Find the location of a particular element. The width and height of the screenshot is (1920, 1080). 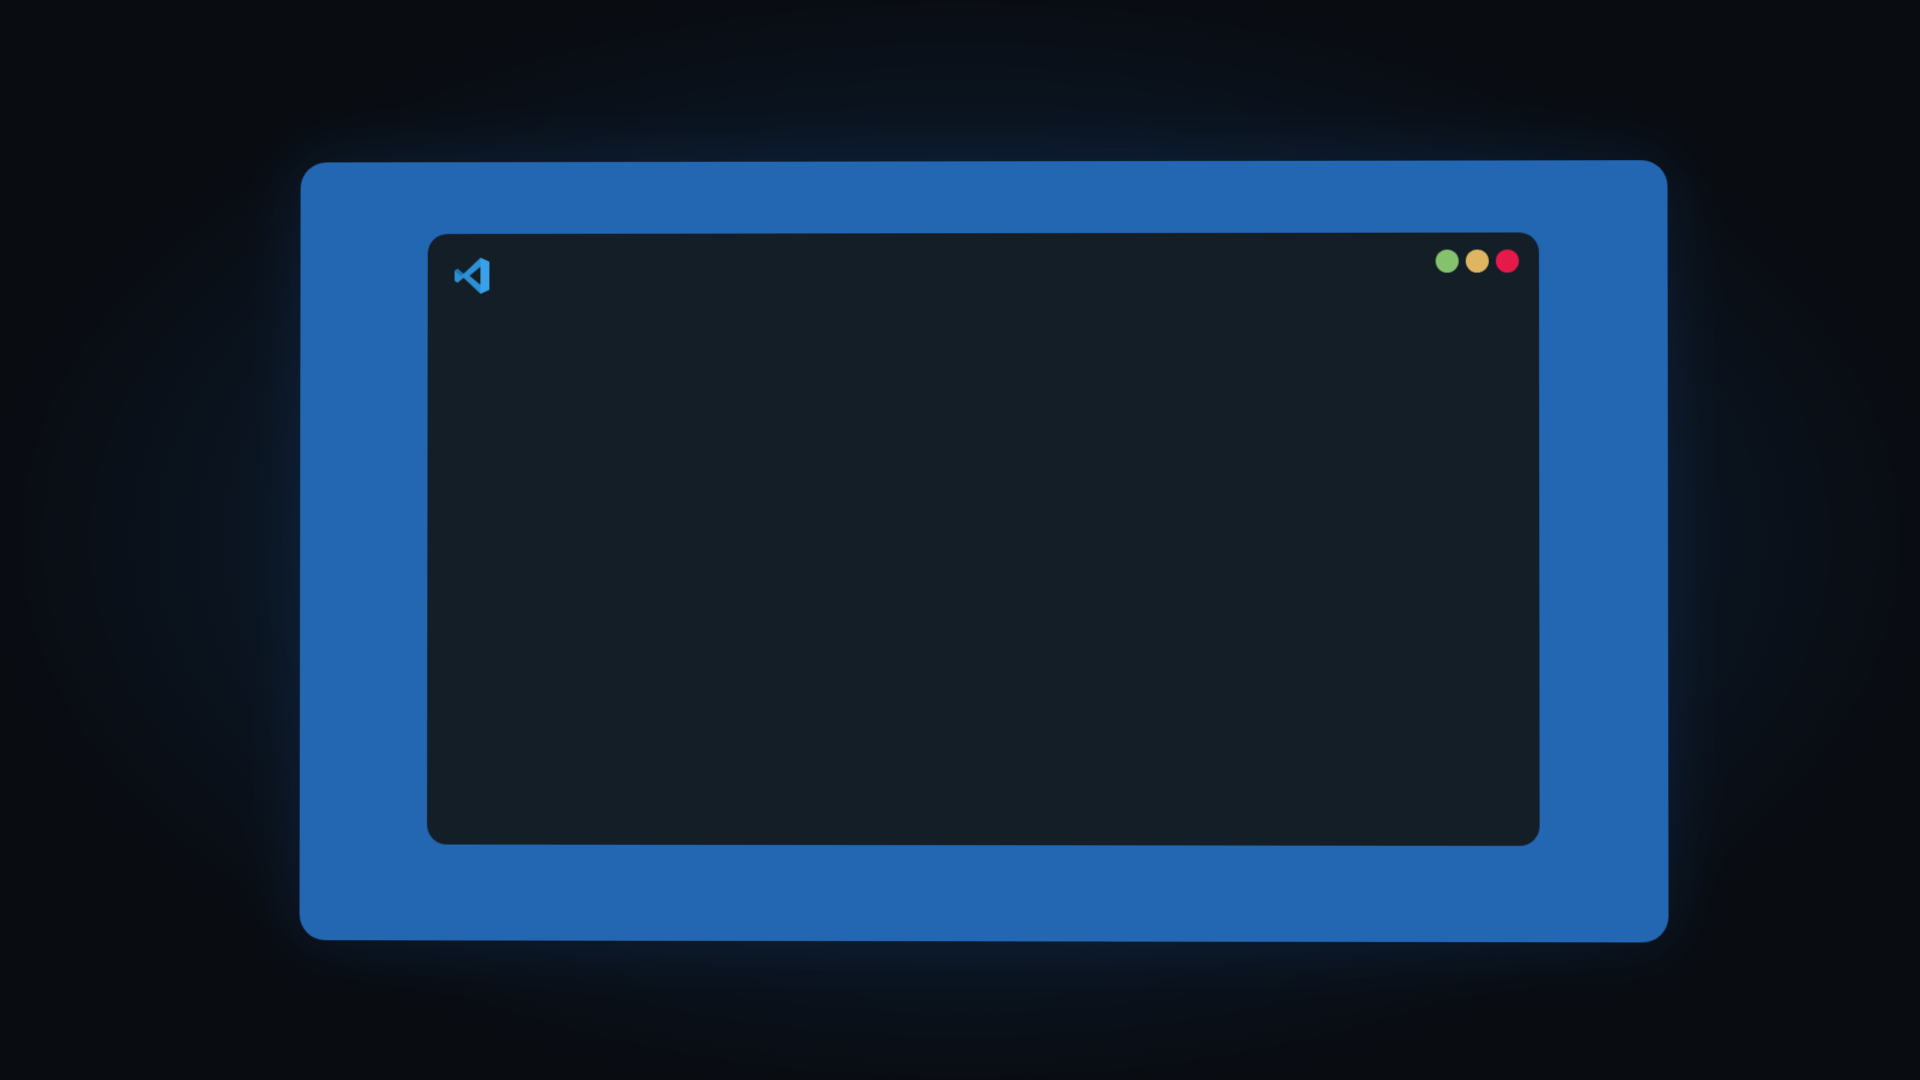

green-dot-icon is located at coordinates (1447, 261).